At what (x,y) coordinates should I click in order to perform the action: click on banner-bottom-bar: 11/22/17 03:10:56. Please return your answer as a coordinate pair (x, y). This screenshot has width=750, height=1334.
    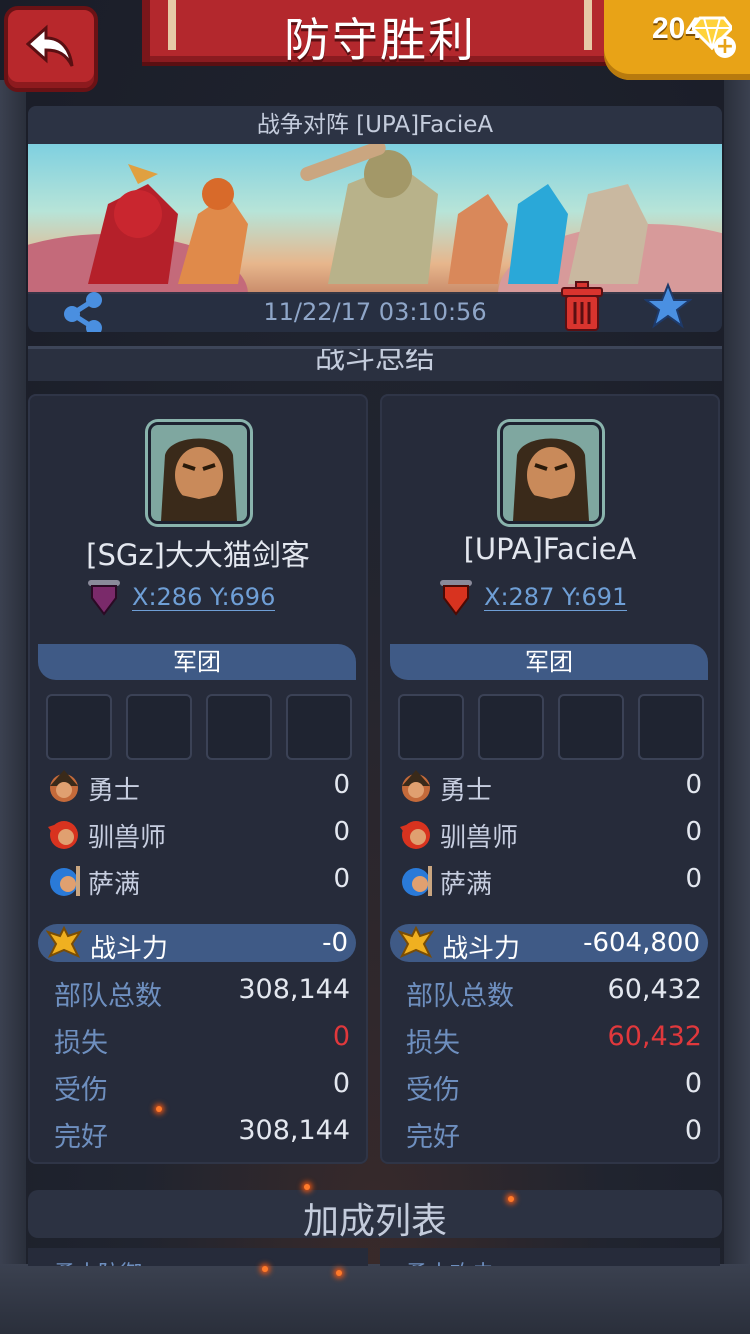
    Looking at the image, I should click on (375, 306).